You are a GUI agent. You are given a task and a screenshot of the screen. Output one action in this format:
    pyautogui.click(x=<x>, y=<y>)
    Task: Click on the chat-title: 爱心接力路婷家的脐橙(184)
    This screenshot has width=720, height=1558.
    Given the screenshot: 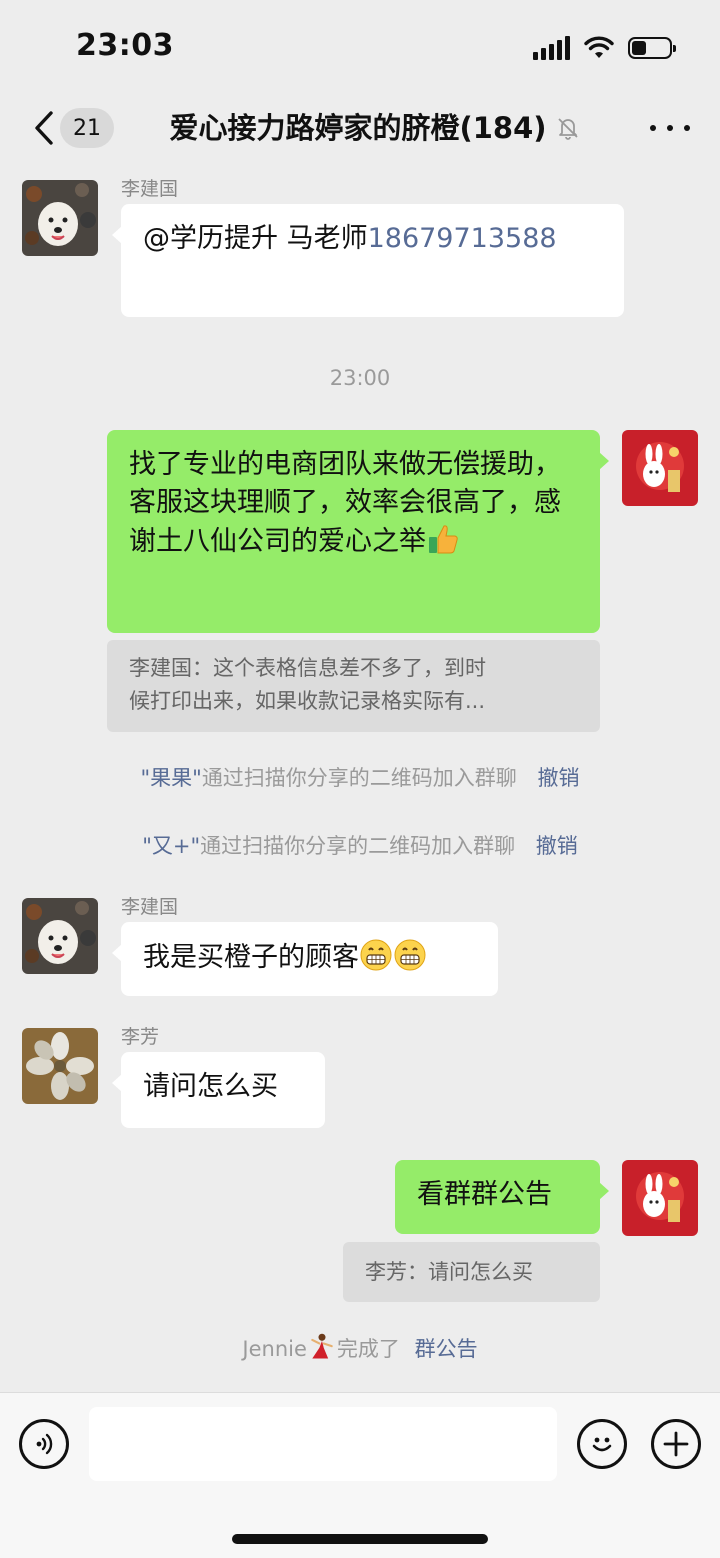 What is the action you would take?
    pyautogui.click(x=375, y=128)
    